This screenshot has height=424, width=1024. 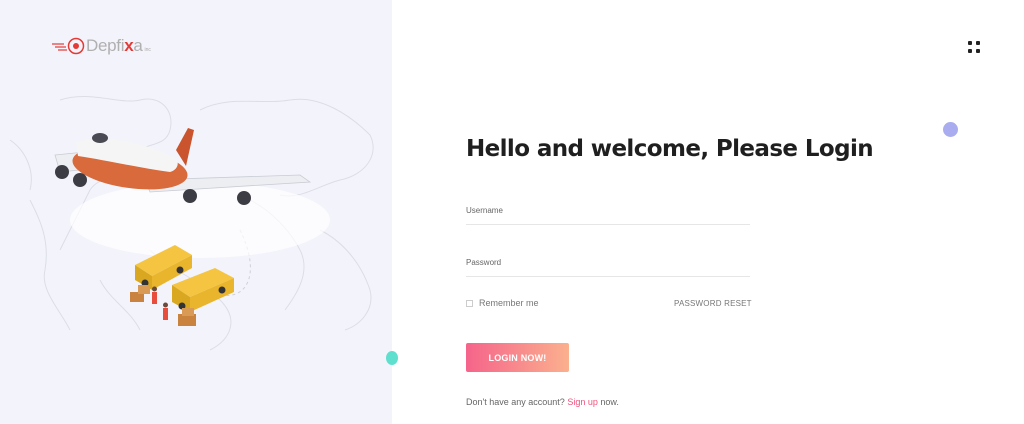 What do you see at coordinates (147, 50) in the screenshot?
I see `logo-suffix: inc` at bounding box center [147, 50].